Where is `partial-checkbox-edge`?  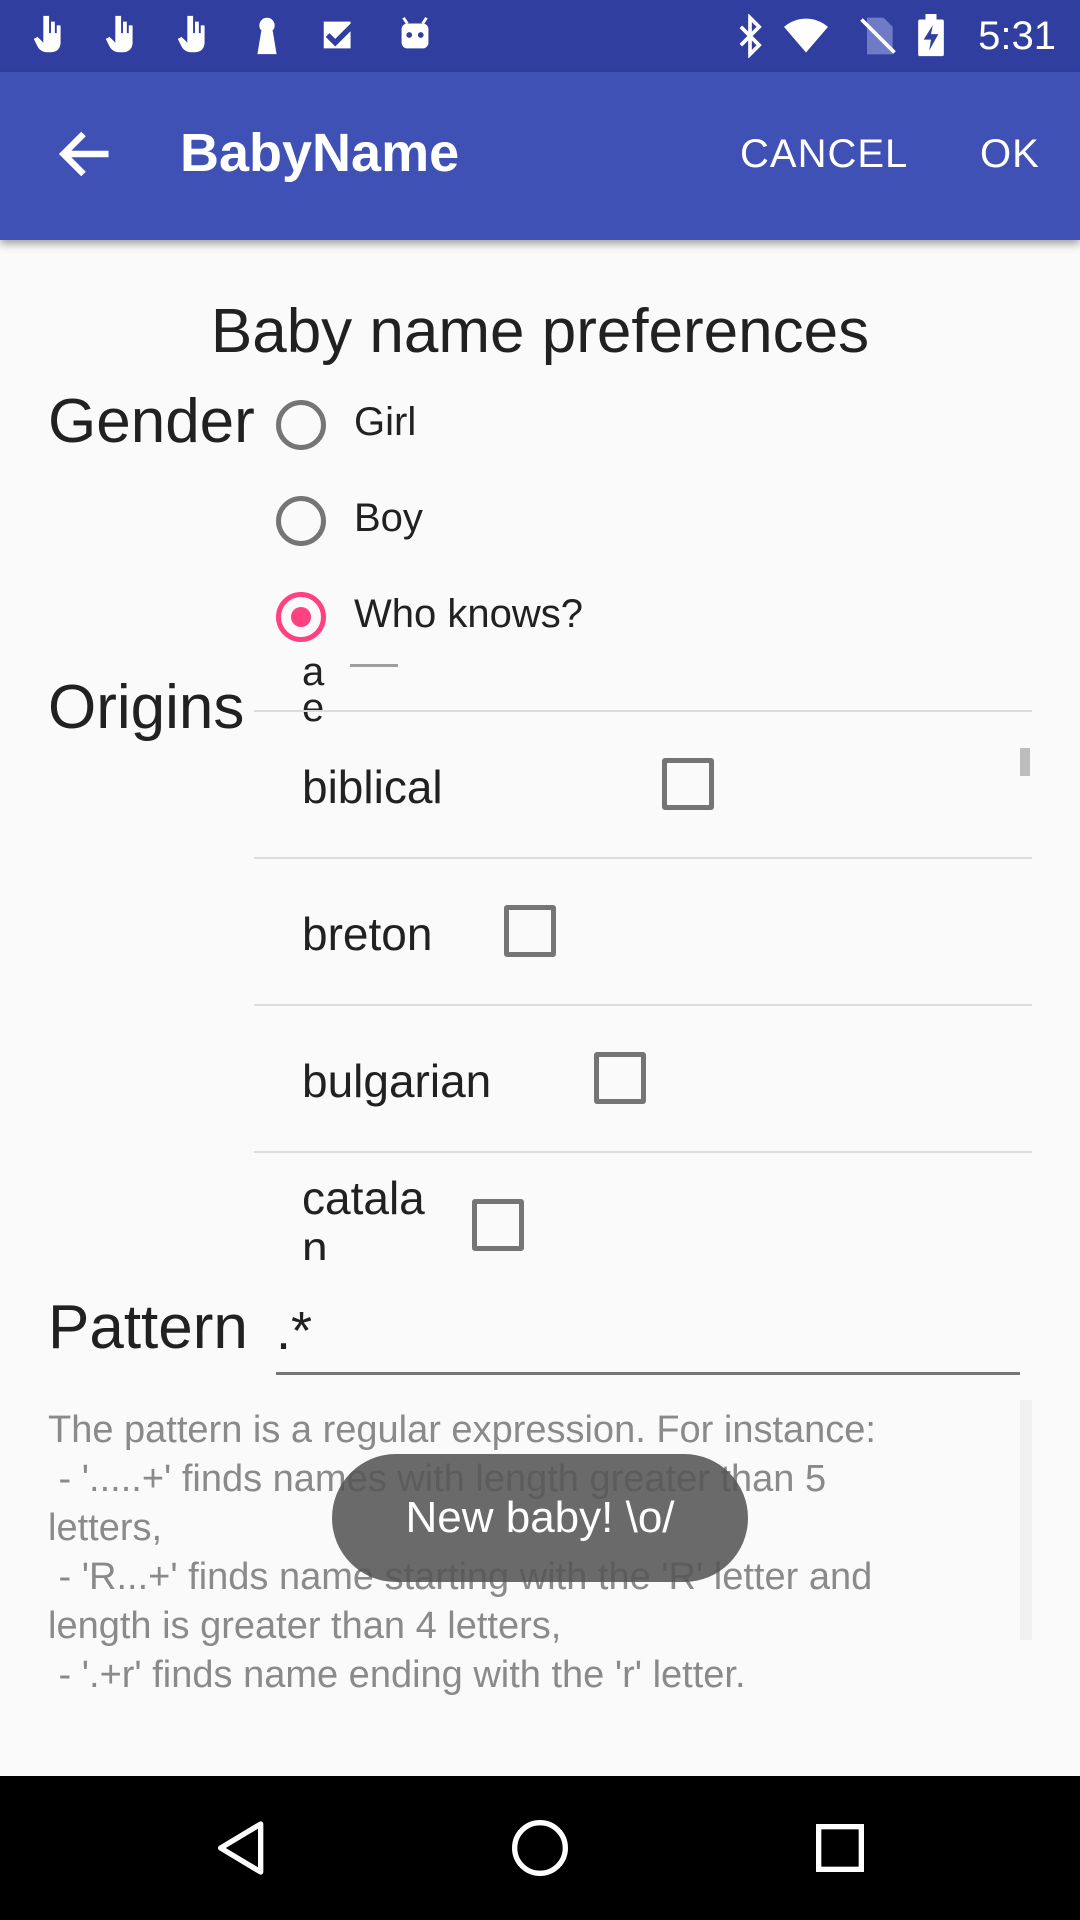
partial-checkbox-edge is located at coordinates (374, 665).